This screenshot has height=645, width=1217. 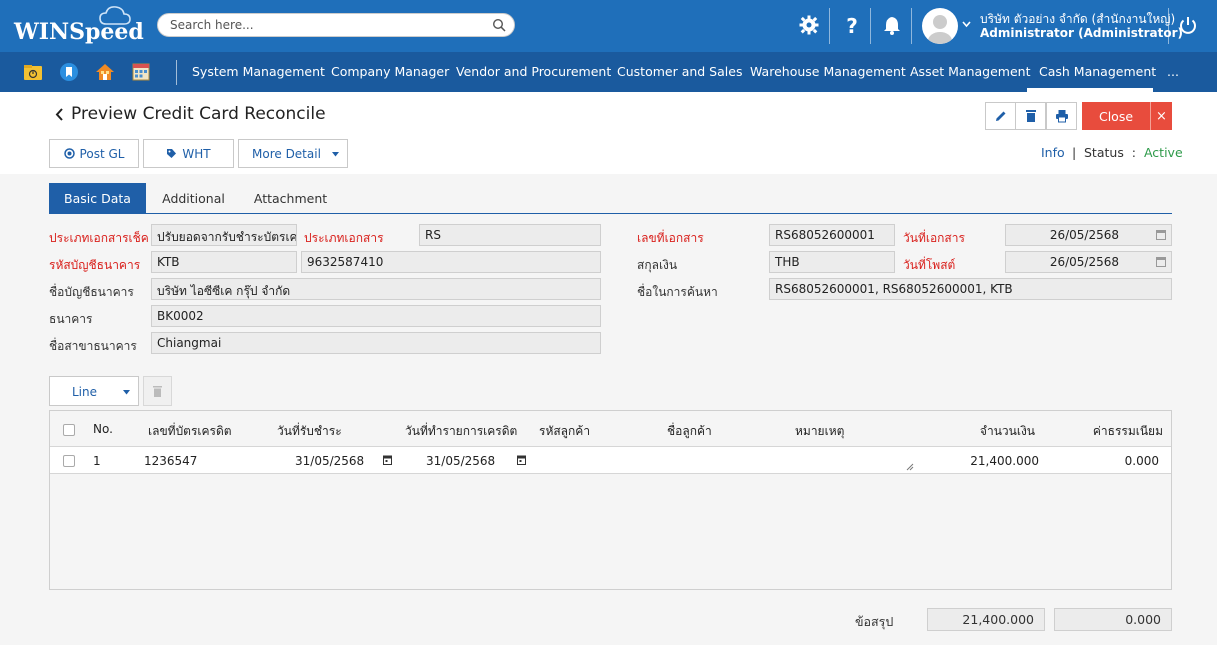 What do you see at coordinates (657, 265) in the screenshot?
I see `currency-label: สกุลเงิน` at bounding box center [657, 265].